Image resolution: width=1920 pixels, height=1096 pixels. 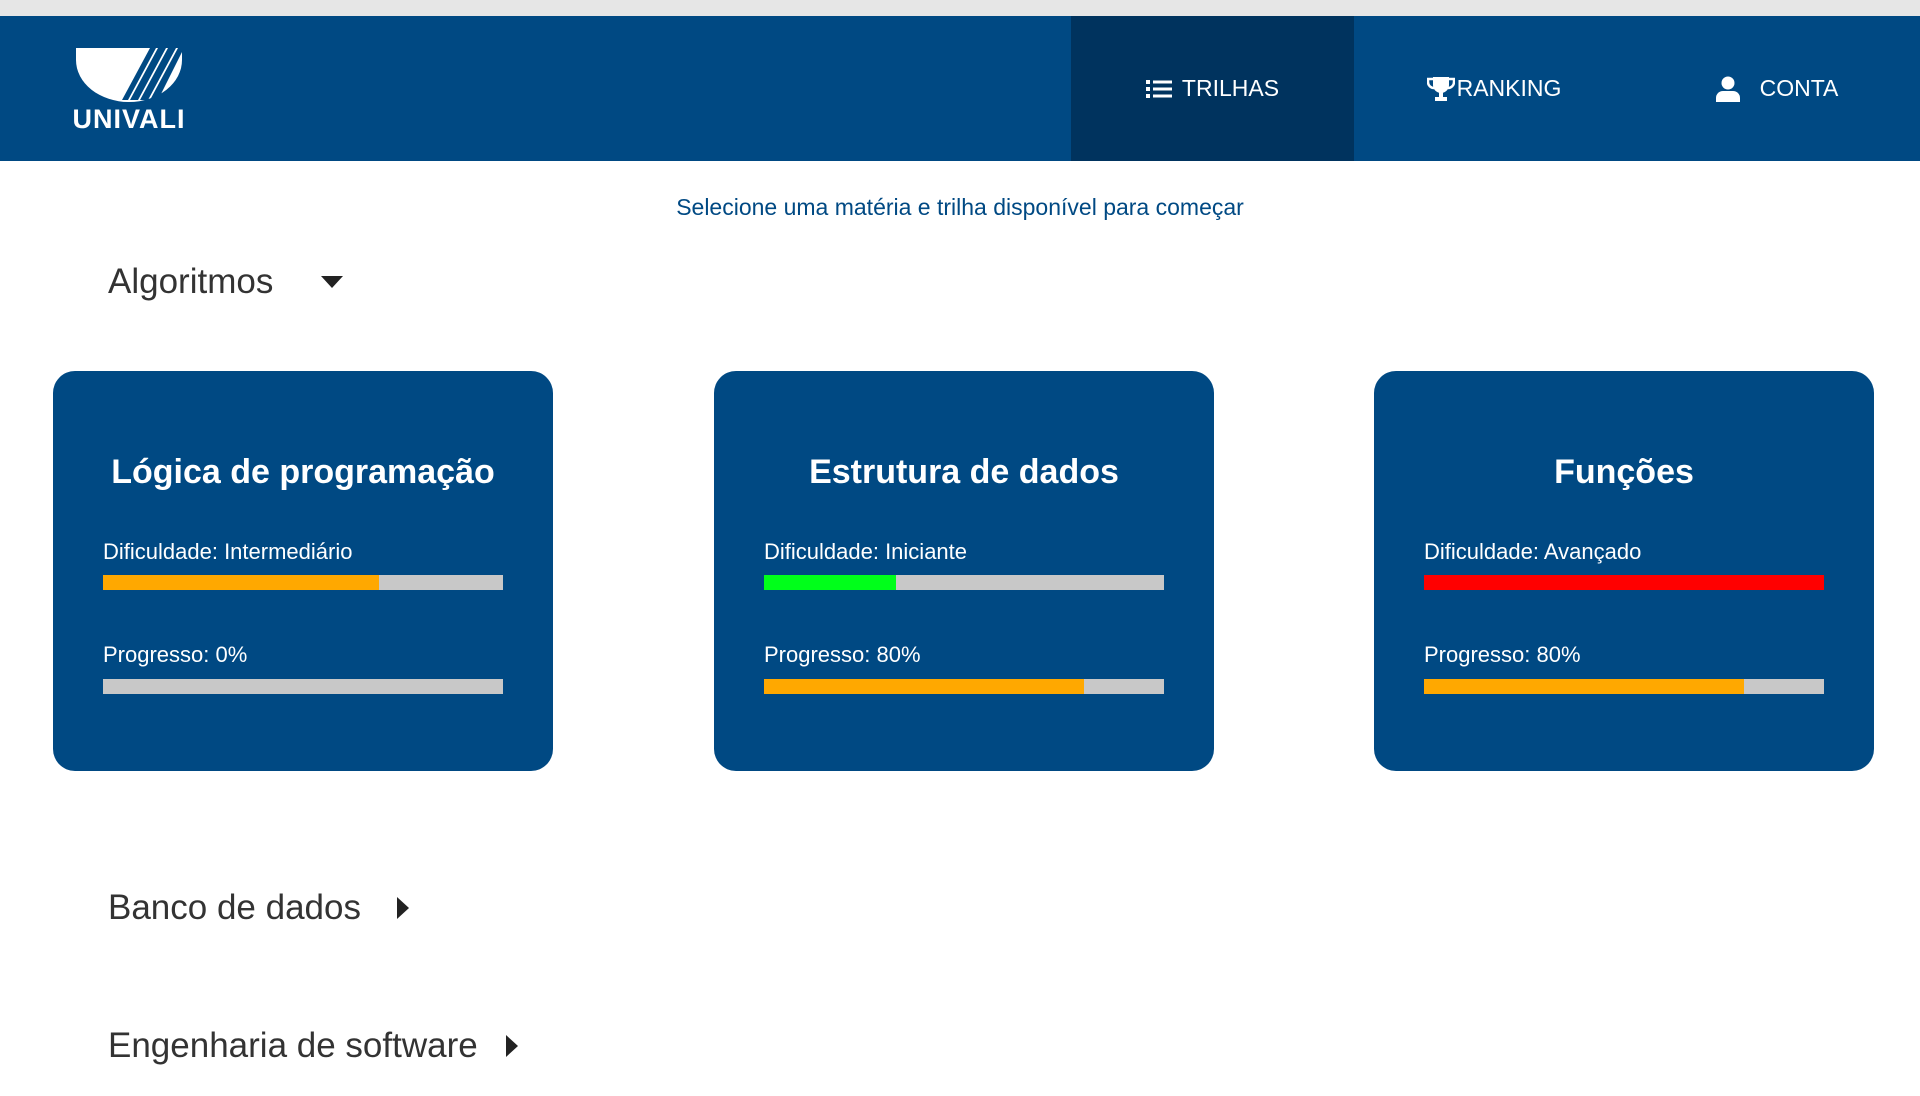 What do you see at coordinates (1799, 88) in the screenshot?
I see `nav-conta-label: CONTA` at bounding box center [1799, 88].